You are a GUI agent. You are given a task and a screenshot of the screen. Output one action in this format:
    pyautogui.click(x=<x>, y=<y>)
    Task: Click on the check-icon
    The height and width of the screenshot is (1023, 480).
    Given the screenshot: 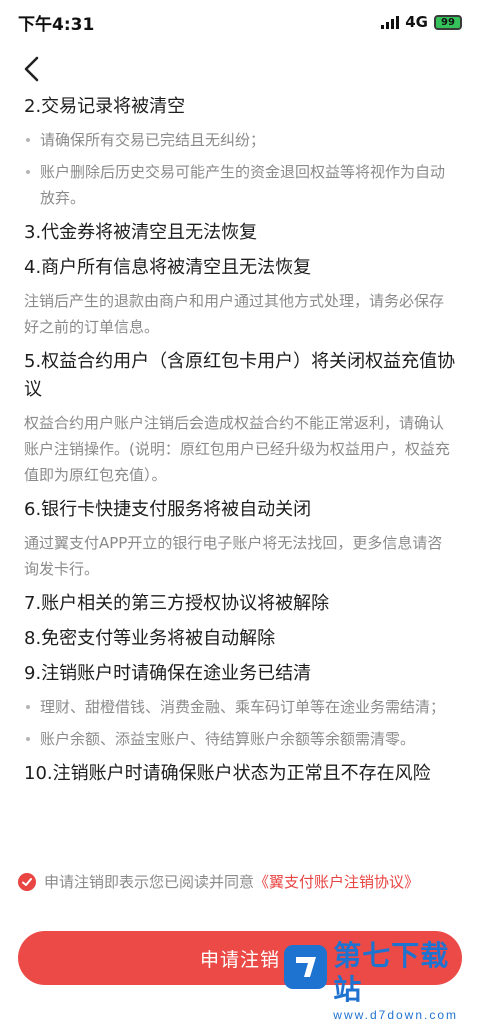 What is the action you would take?
    pyautogui.click(x=27, y=882)
    